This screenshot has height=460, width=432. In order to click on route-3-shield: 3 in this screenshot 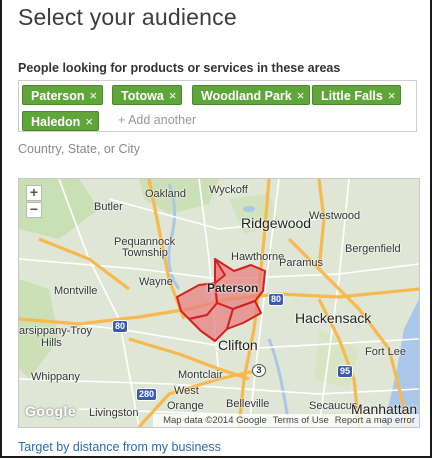, I will do `click(259, 370)`.